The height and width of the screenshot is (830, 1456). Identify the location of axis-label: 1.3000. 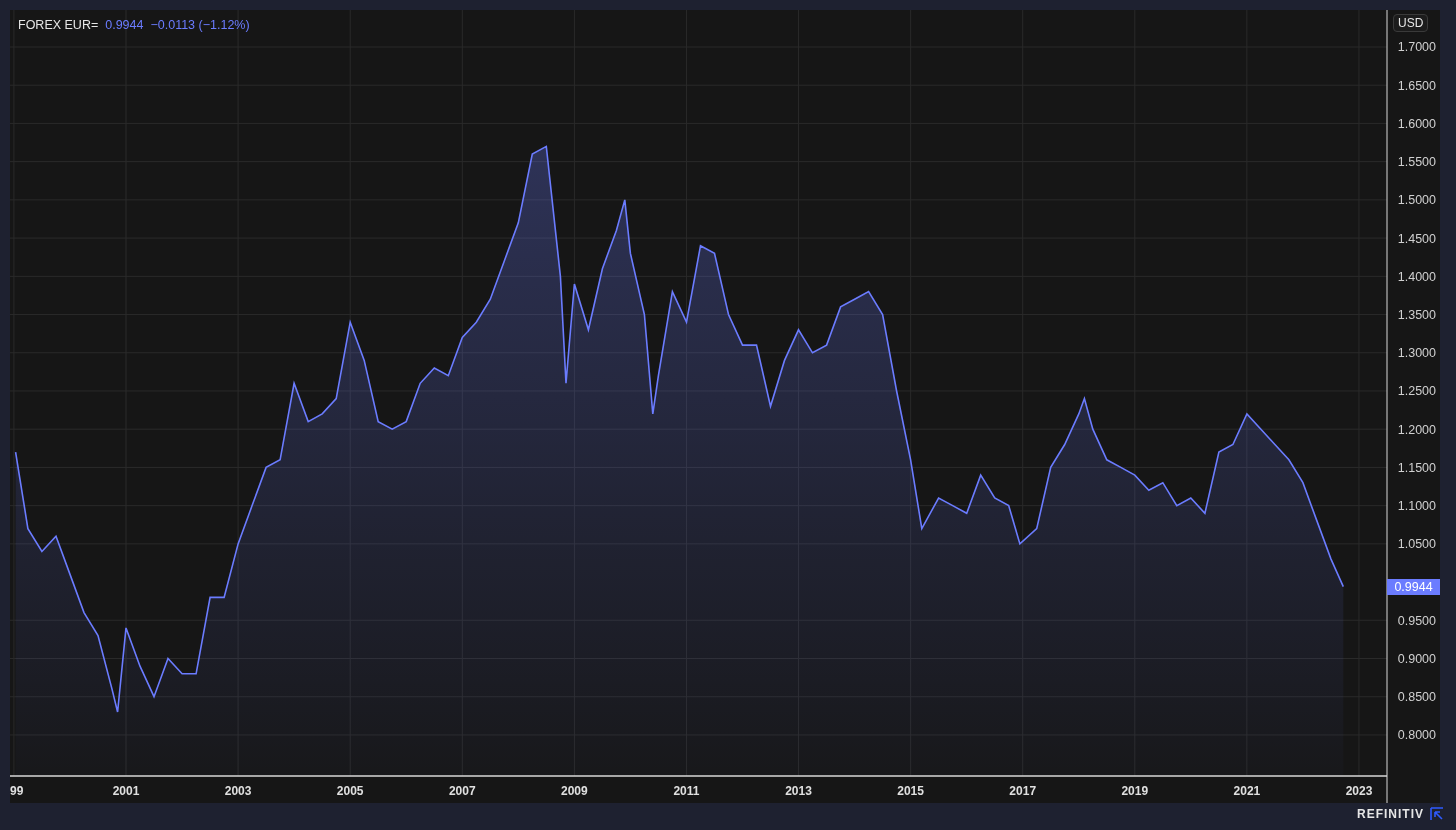
(1416, 353).